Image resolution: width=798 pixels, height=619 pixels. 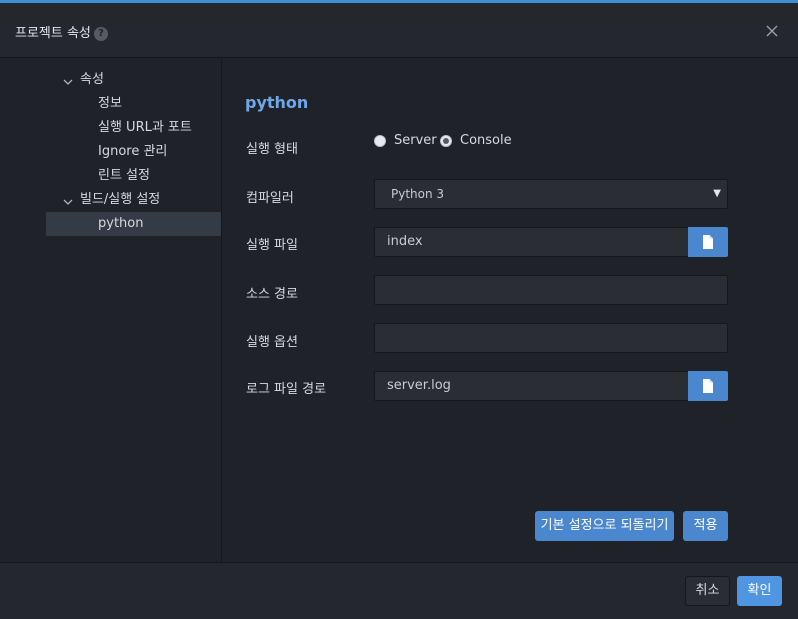 I want to click on compiler-select: Python 3 ▼, so click(x=551, y=194).